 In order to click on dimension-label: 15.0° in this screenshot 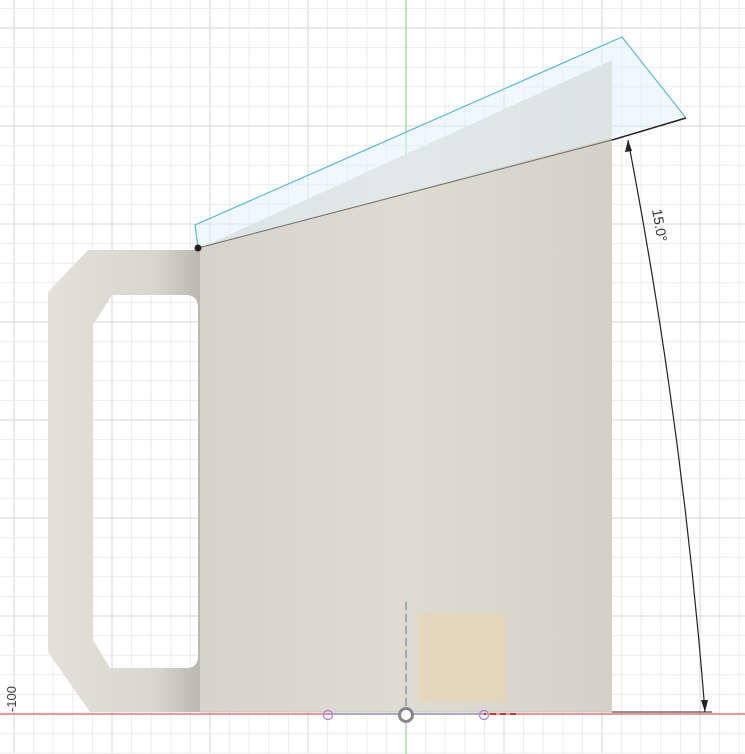, I will do `click(659, 225)`.